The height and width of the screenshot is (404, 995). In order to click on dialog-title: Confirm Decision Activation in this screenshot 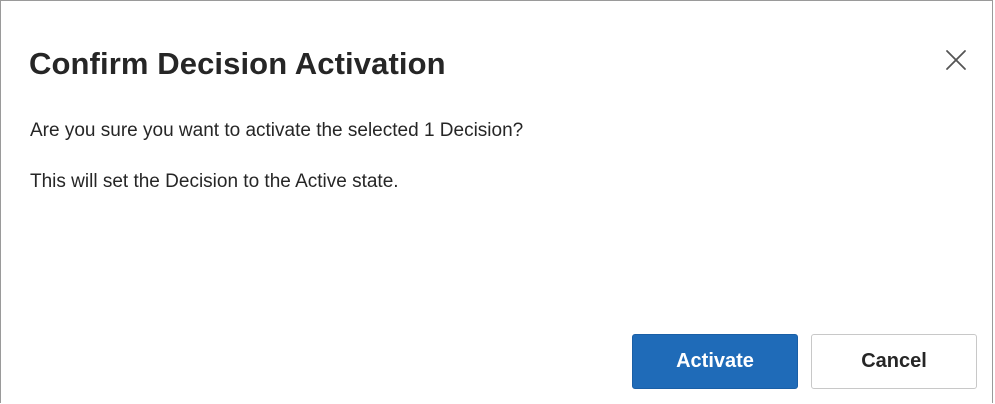, I will do `click(237, 63)`.